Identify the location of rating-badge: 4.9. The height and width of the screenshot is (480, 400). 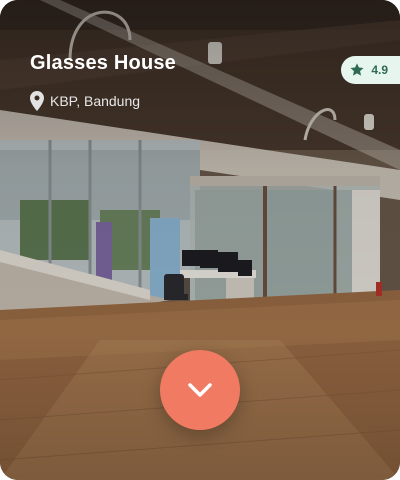
(370, 70).